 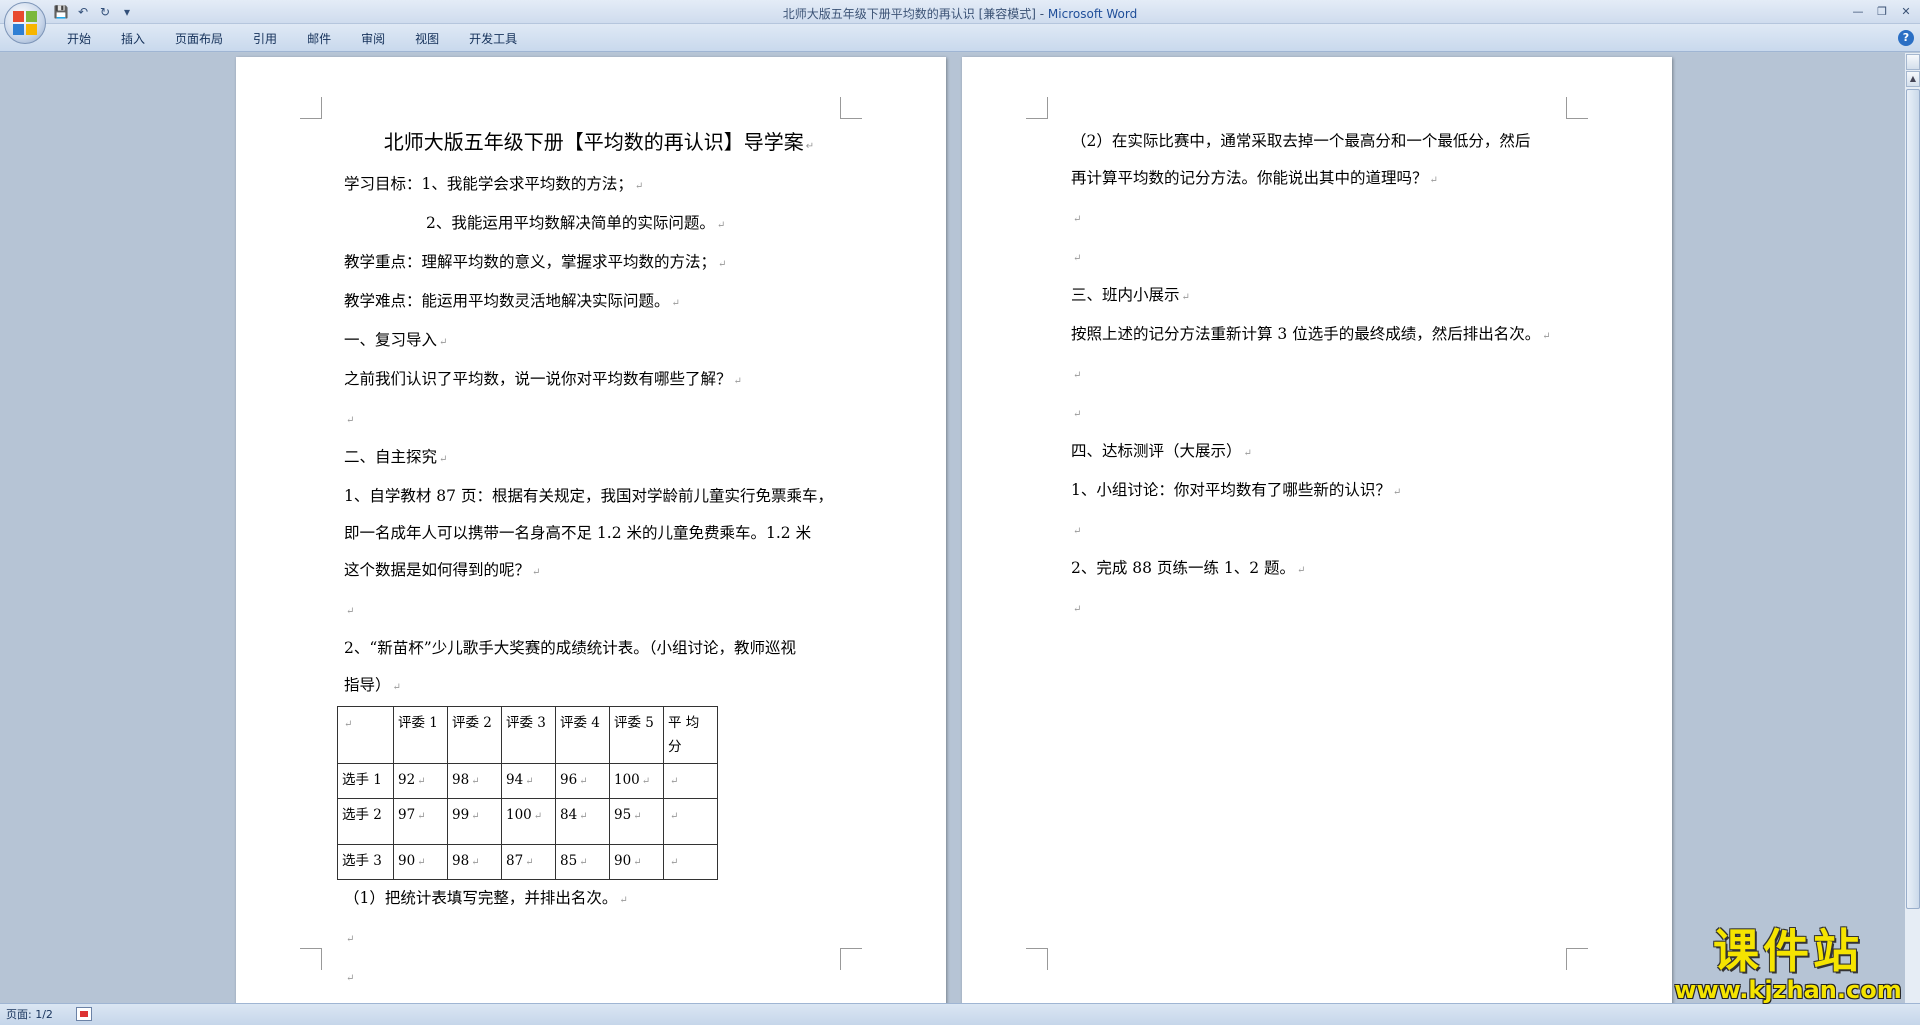 I want to click on table-cell: 评委 3, so click(x=528, y=735).